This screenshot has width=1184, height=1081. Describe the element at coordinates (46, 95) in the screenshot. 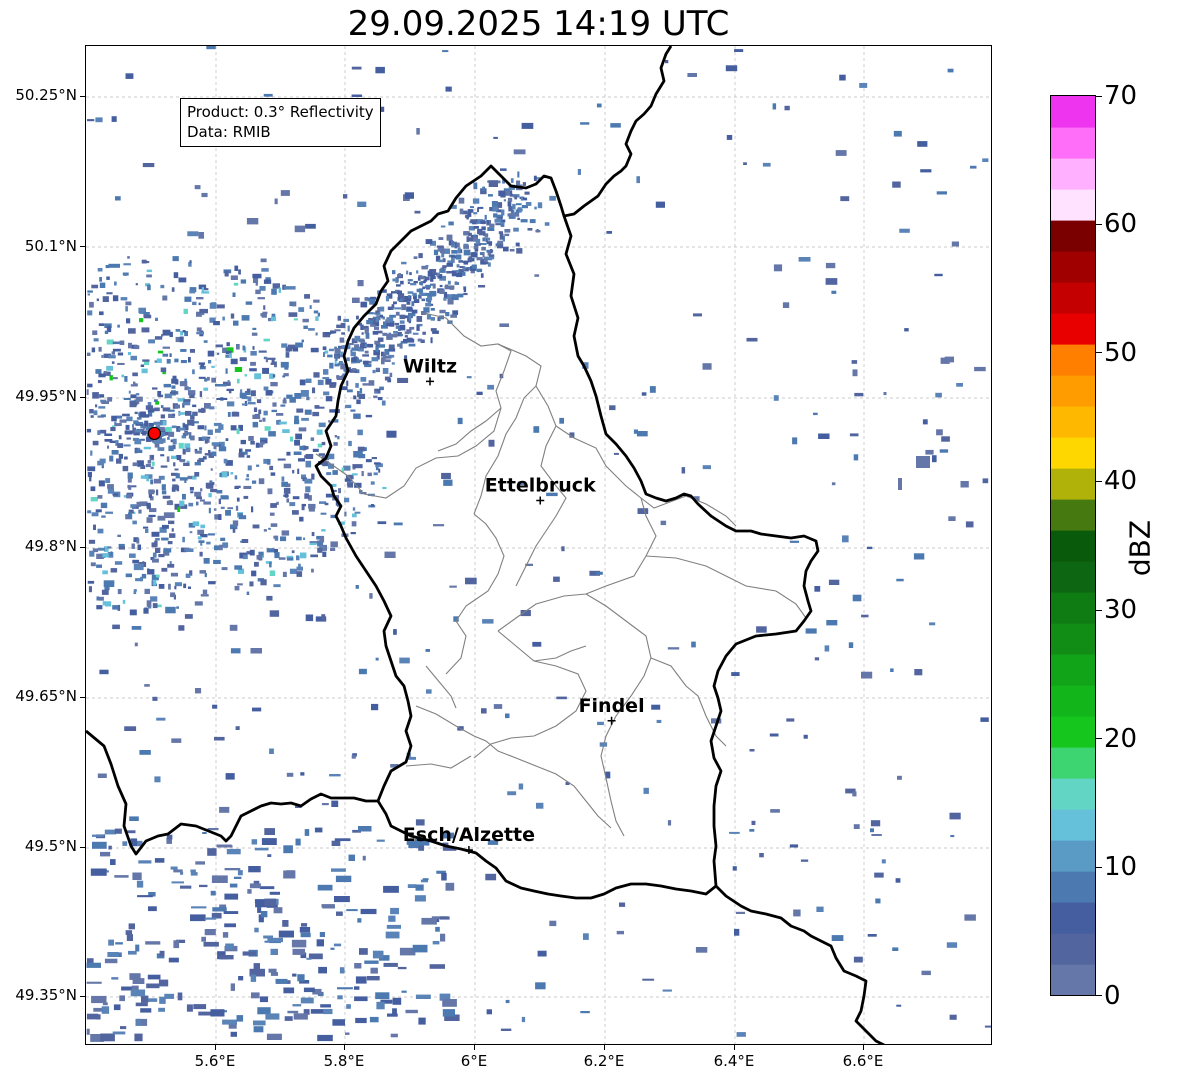

I see `lat-tick-label: 50.25°N` at that location.